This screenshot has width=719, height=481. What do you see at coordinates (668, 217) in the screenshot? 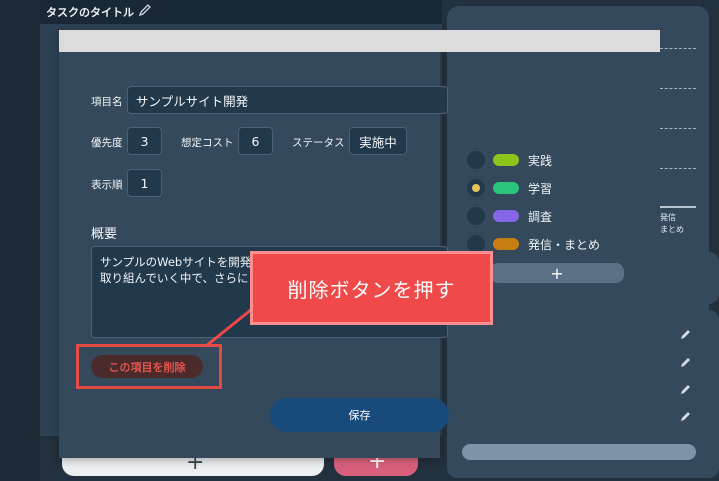
I see `side-label: 発信` at bounding box center [668, 217].